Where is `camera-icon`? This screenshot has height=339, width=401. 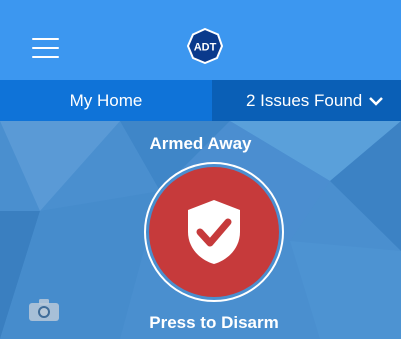 camera-icon is located at coordinates (44, 309).